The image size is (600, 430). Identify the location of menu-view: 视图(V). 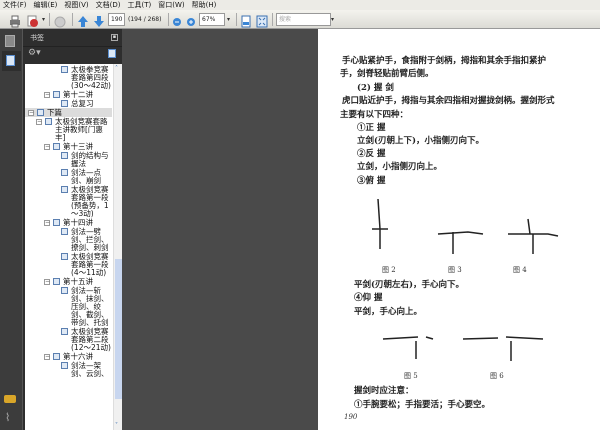
(76, 5).